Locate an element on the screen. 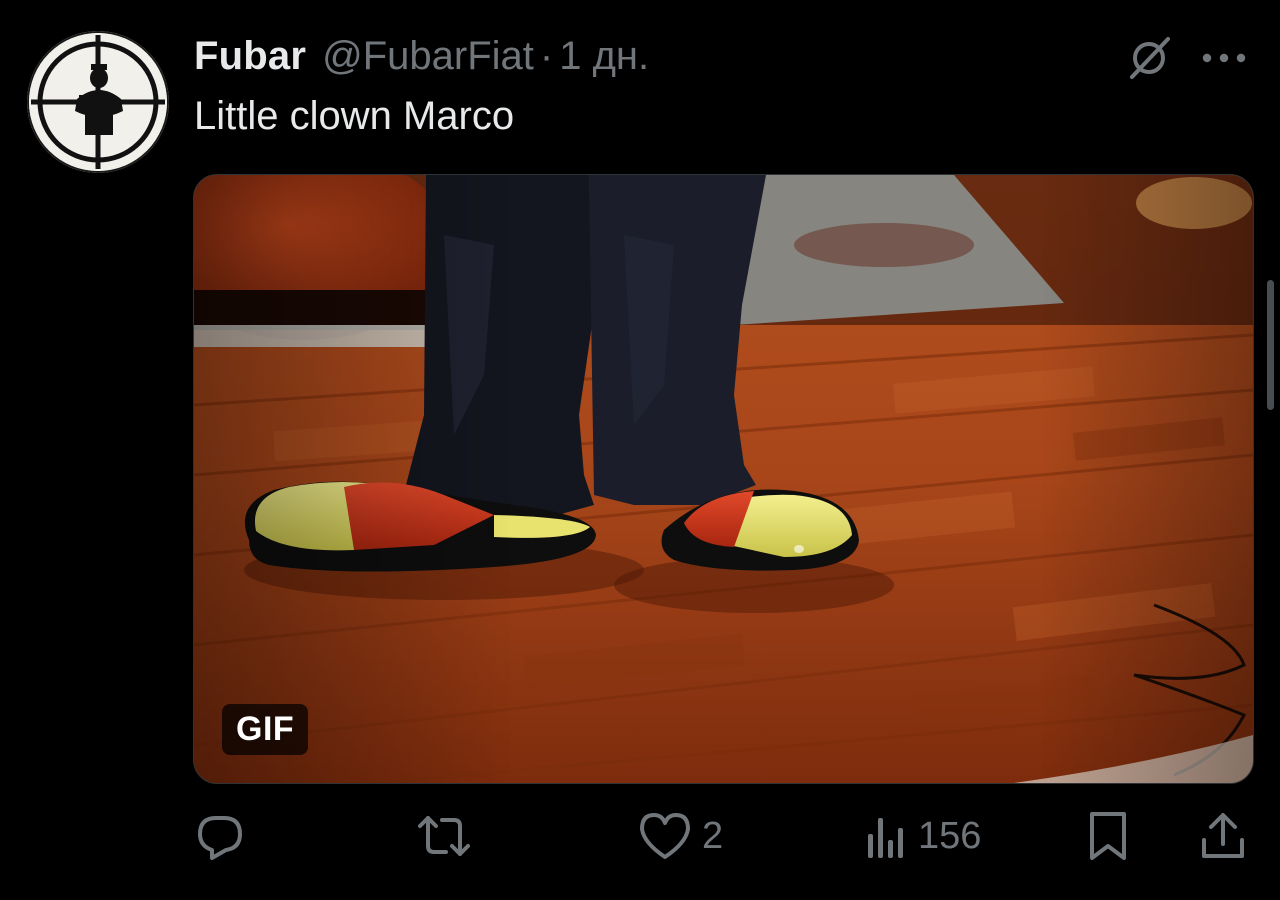 This screenshot has width=1280, height=900. heart-icon is located at coordinates (665, 836).